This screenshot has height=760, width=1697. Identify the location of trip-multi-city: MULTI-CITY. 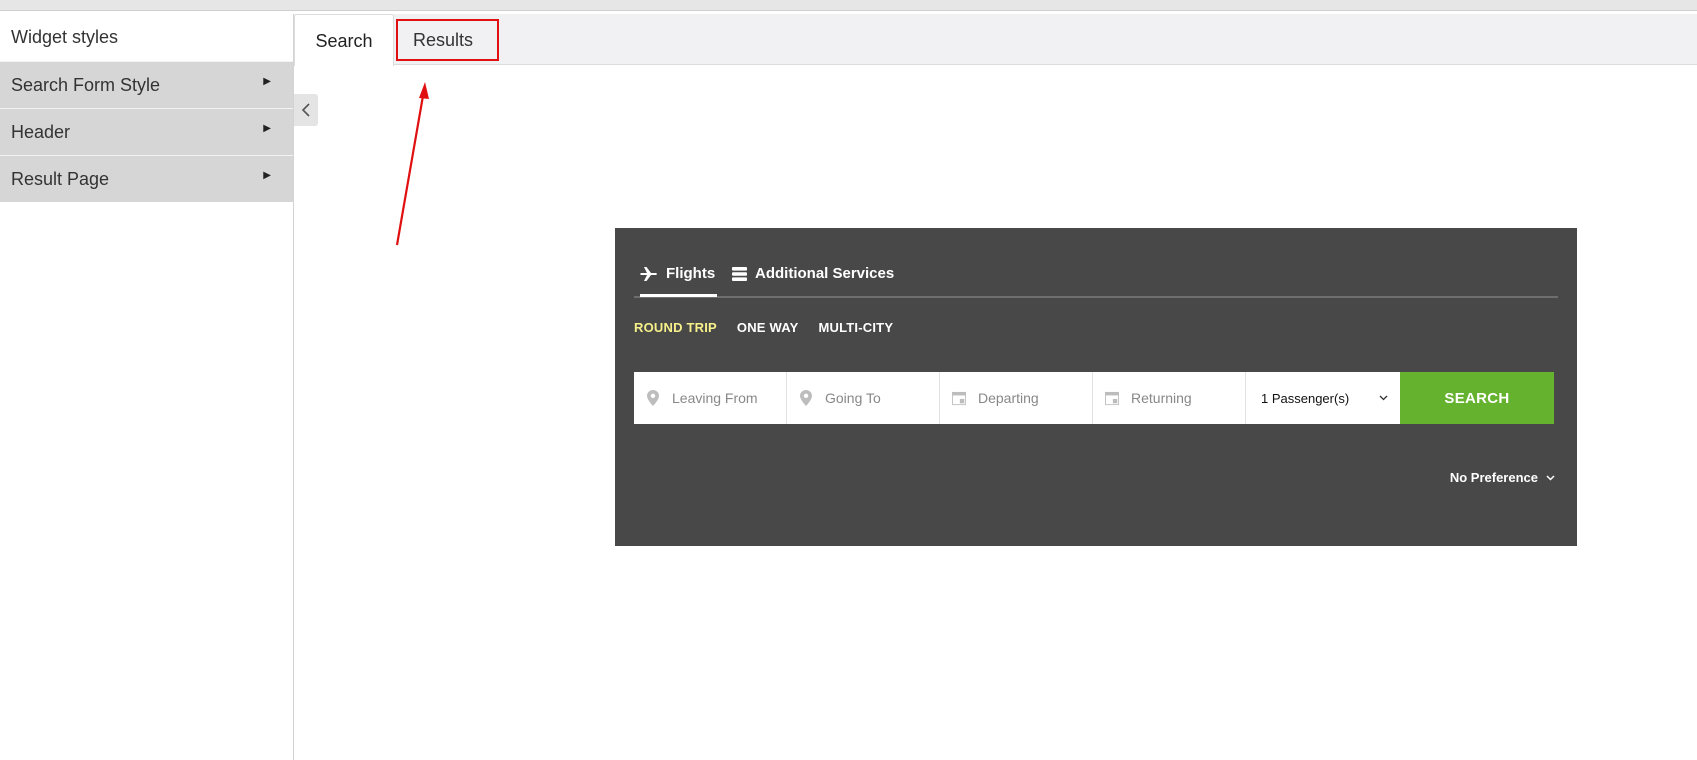
(856, 330).